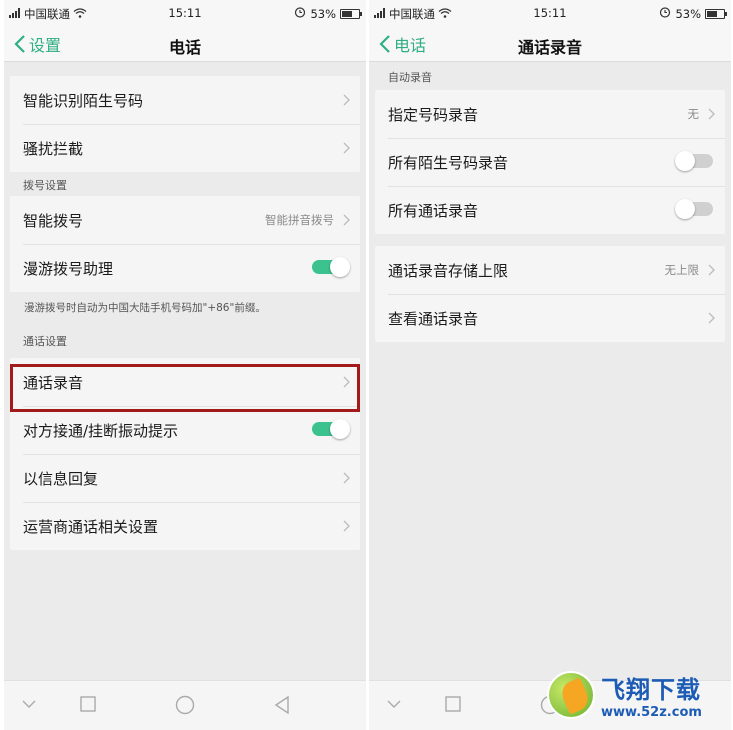 The height and width of the screenshot is (730, 733). Describe the element at coordinates (145, 308) in the screenshot. I see `roaming-hint: 漫游拨号时自动为中国大陆手机号码加"+86"前缀。` at that location.